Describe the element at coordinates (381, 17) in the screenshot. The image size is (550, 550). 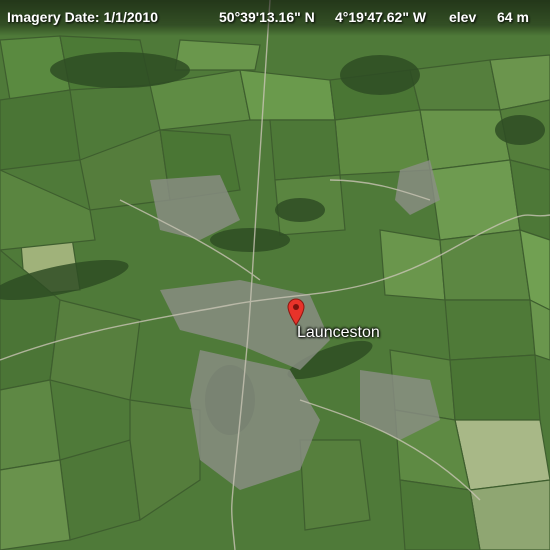
I see `longitude-readout: 4°19'47.62" W` at that location.